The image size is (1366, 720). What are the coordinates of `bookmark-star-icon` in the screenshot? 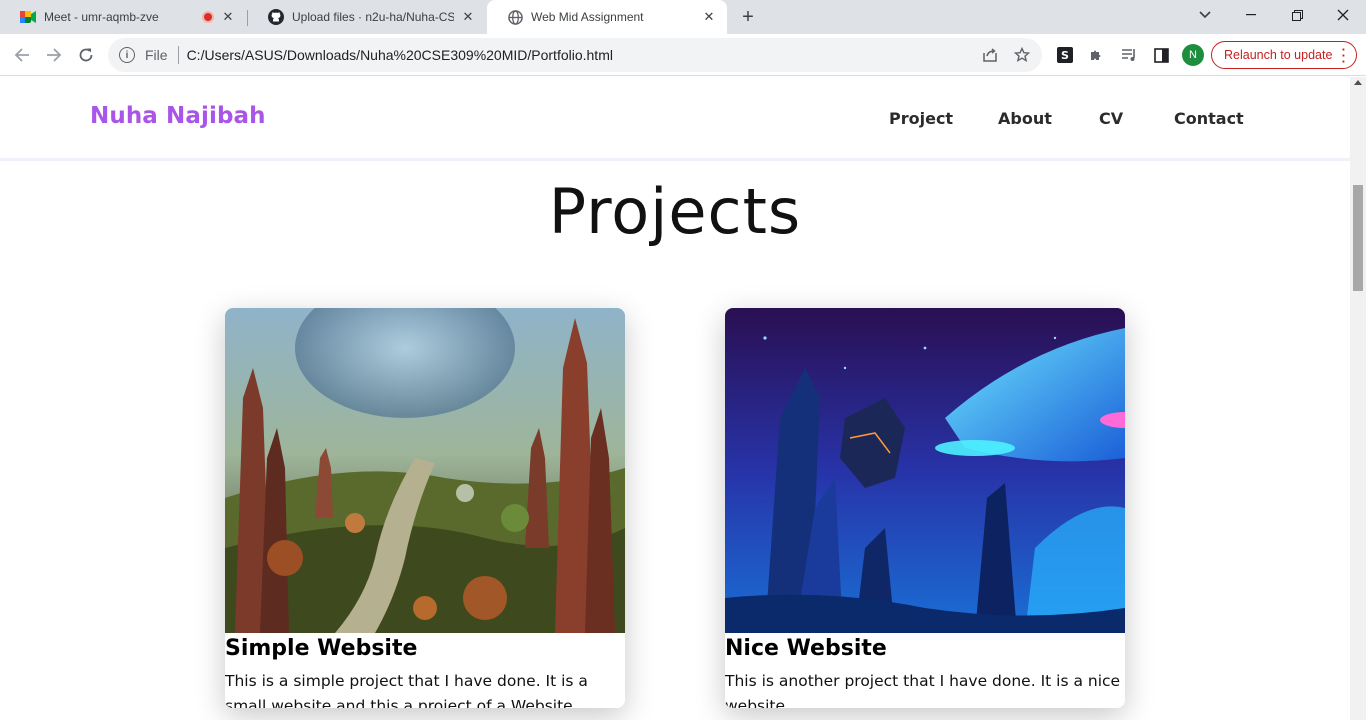 It's located at (1022, 55).